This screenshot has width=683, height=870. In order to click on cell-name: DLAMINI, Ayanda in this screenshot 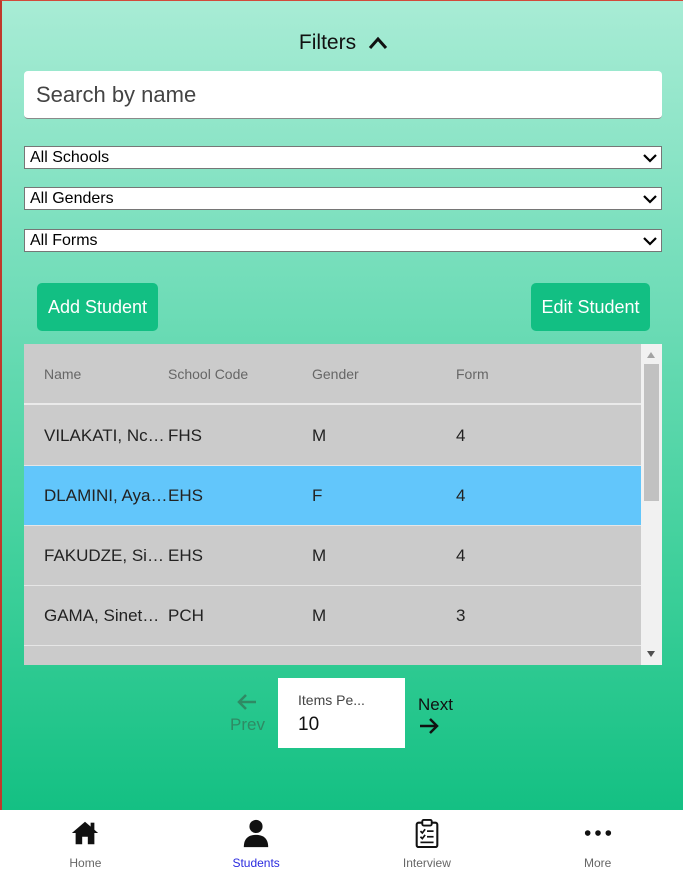, I will do `click(106, 495)`.